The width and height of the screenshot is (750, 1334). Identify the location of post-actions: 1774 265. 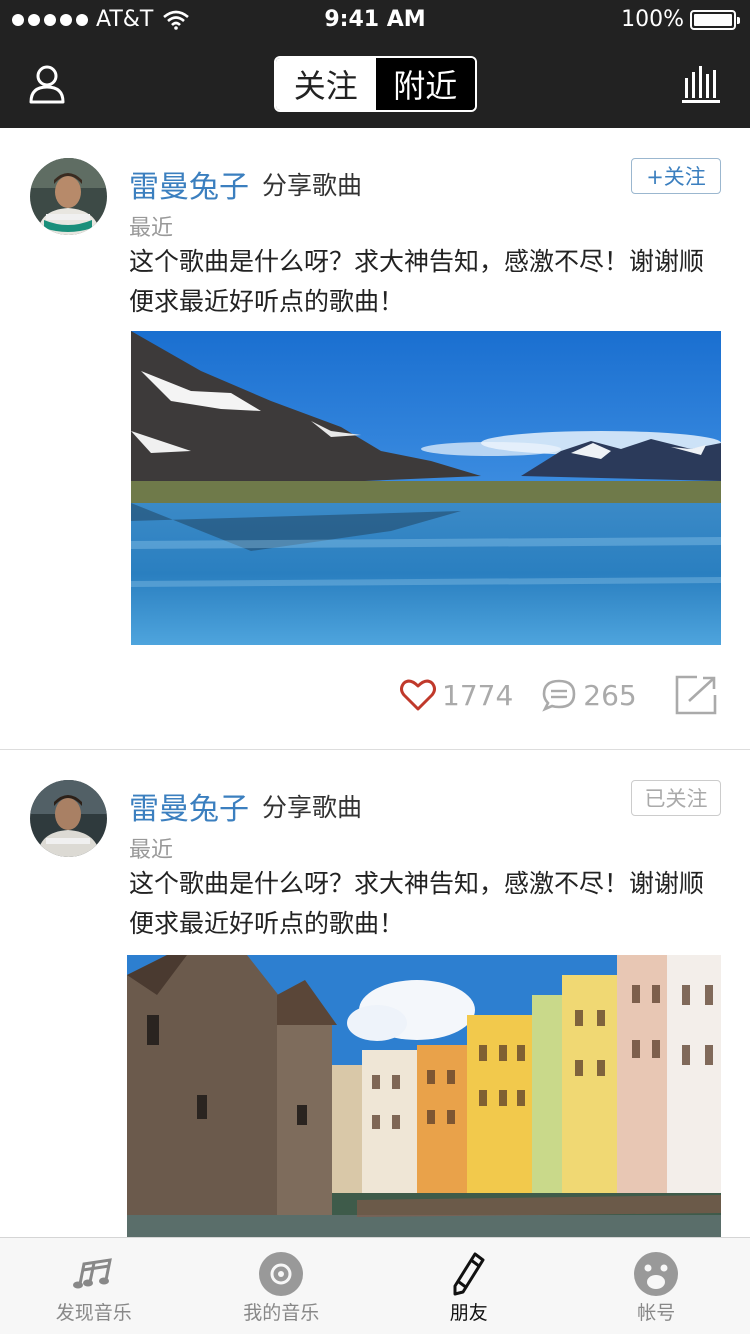
(561, 695).